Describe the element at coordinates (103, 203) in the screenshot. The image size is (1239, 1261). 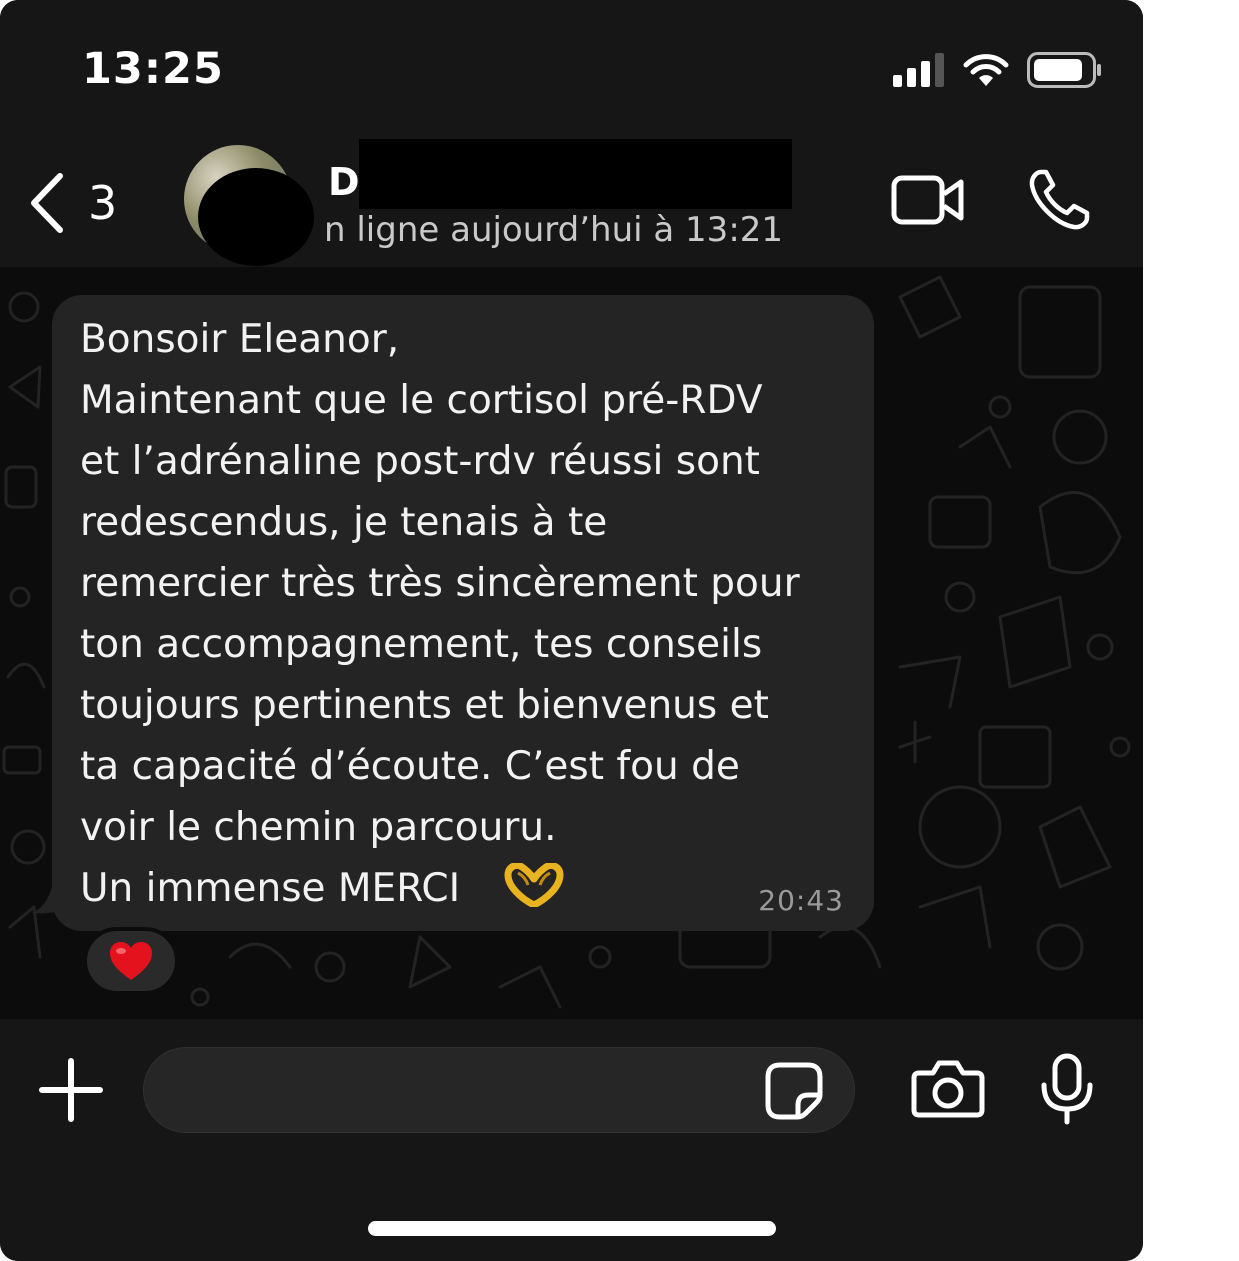
I see `unread-count: 3` at that location.